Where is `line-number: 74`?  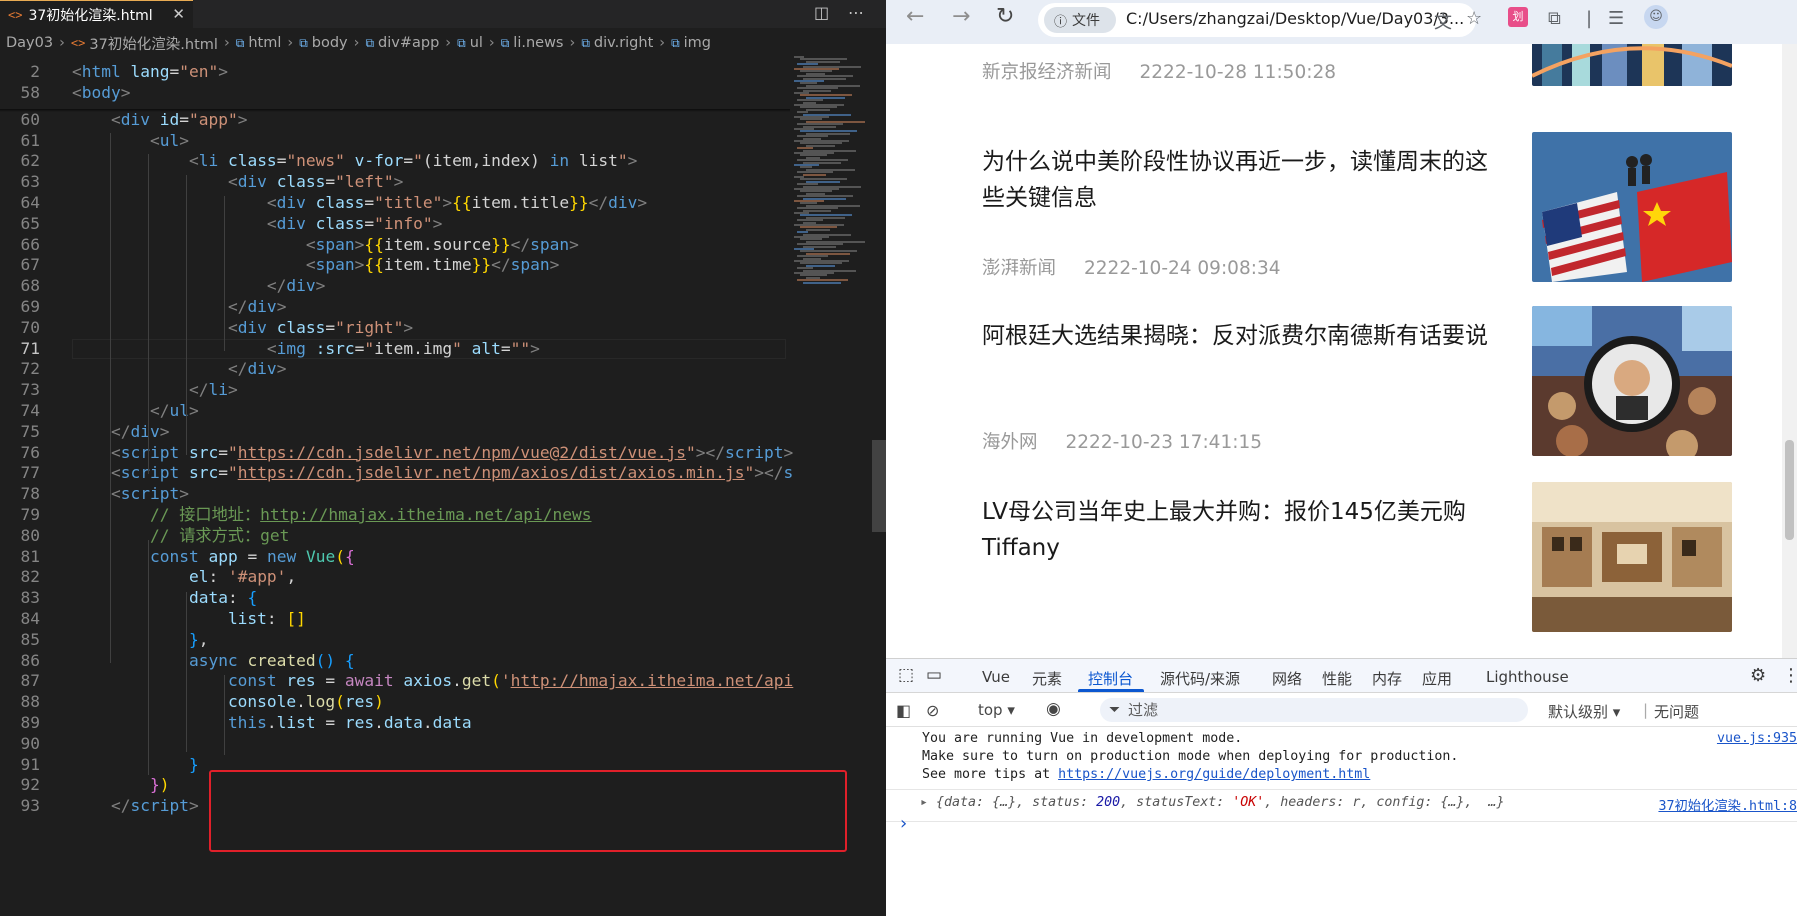 line-number: 74 is located at coordinates (30, 410).